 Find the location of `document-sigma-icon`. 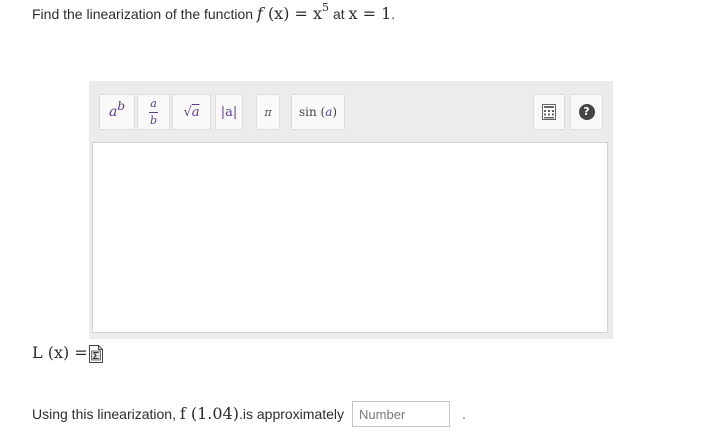

document-sigma-icon is located at coordinates (95, 354).